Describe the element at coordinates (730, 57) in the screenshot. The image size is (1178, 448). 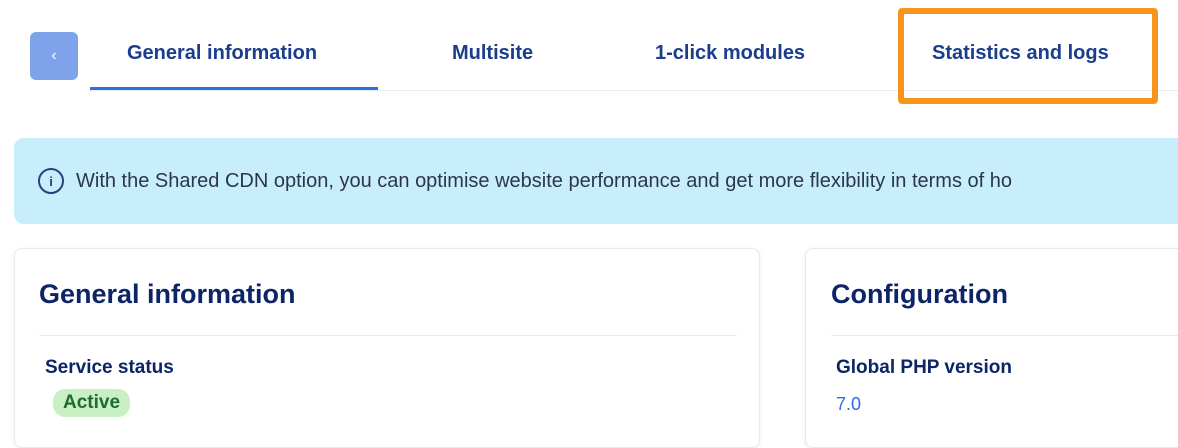
I see `tab-1-click-modules: 1-click modules` at that location.